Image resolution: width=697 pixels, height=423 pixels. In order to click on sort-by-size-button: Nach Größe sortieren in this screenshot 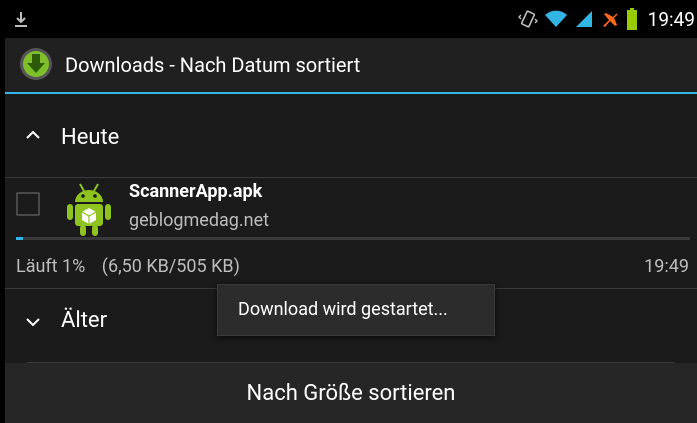, I will do `click(351, 393)`.